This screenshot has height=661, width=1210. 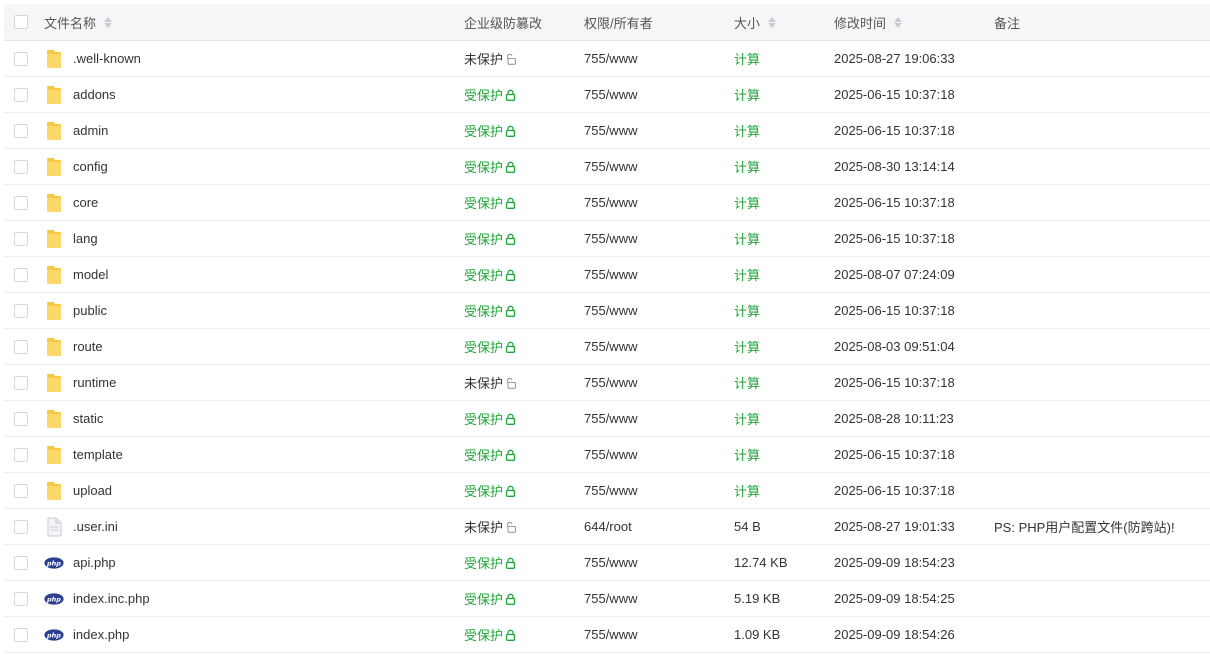 I want to click on file-name: core, so click(x=85, y=202).